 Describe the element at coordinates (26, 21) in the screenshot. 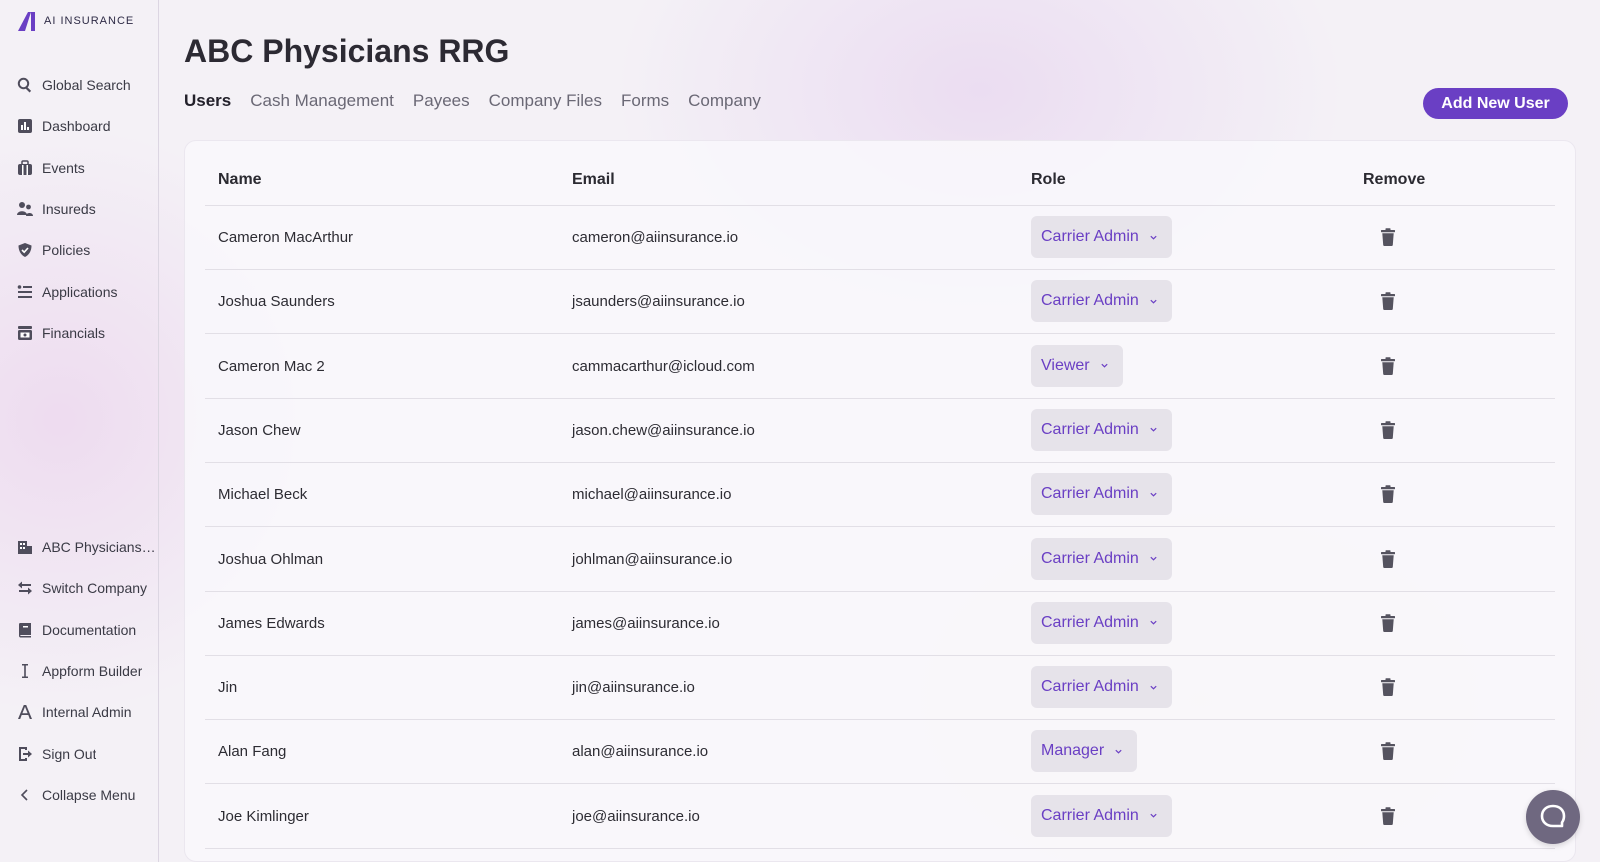

I see `logo-mark-icon` at that location.